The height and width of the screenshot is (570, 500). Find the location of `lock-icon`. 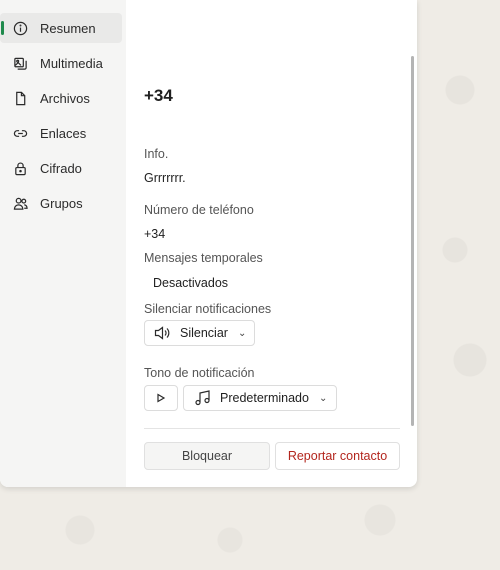

lock-icon is located at coordinates (20, 168).